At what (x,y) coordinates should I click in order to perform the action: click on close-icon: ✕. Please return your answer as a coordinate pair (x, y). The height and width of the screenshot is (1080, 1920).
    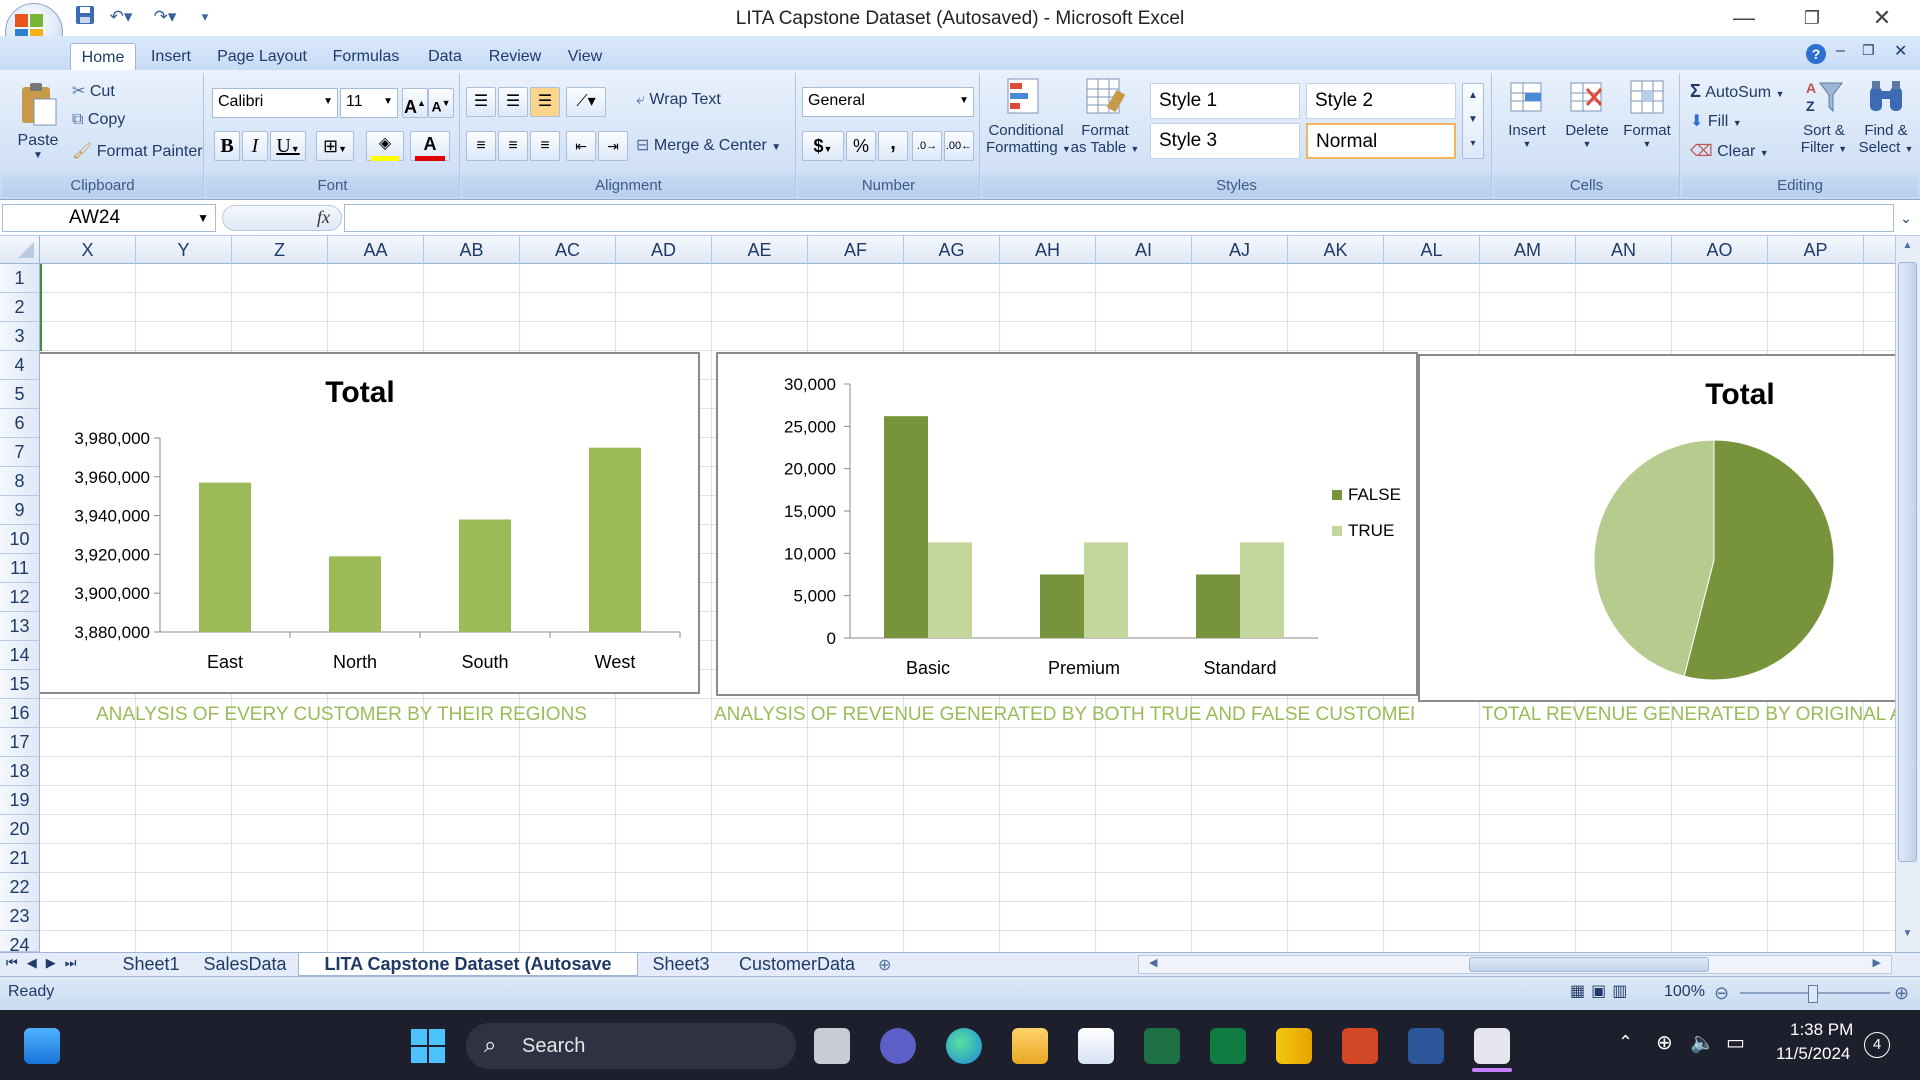
    Looking at the image, I should click on (1882, 18).